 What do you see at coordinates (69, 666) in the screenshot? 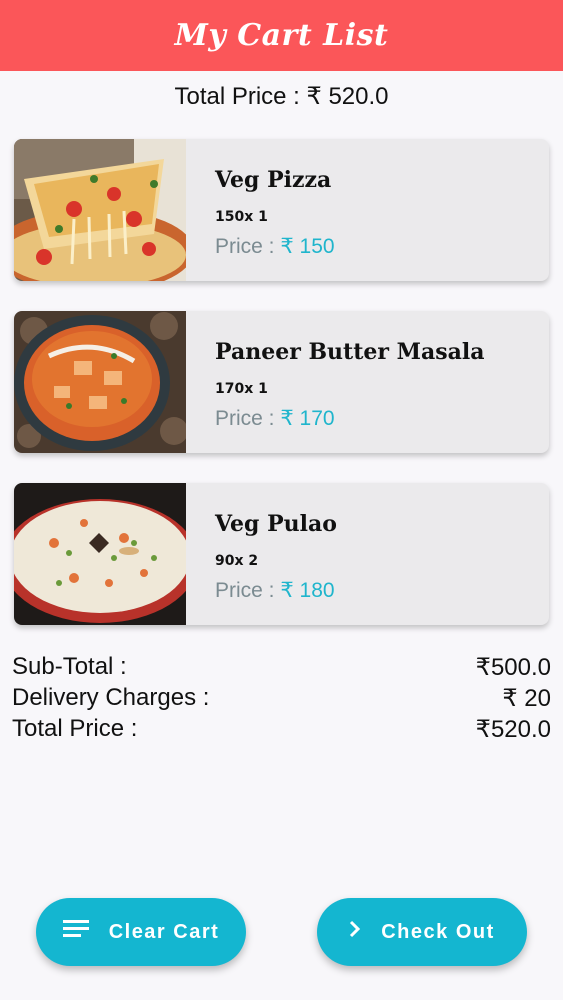
I see `subtotal-label: Sub-Total :` at bounding box center [69, 666].